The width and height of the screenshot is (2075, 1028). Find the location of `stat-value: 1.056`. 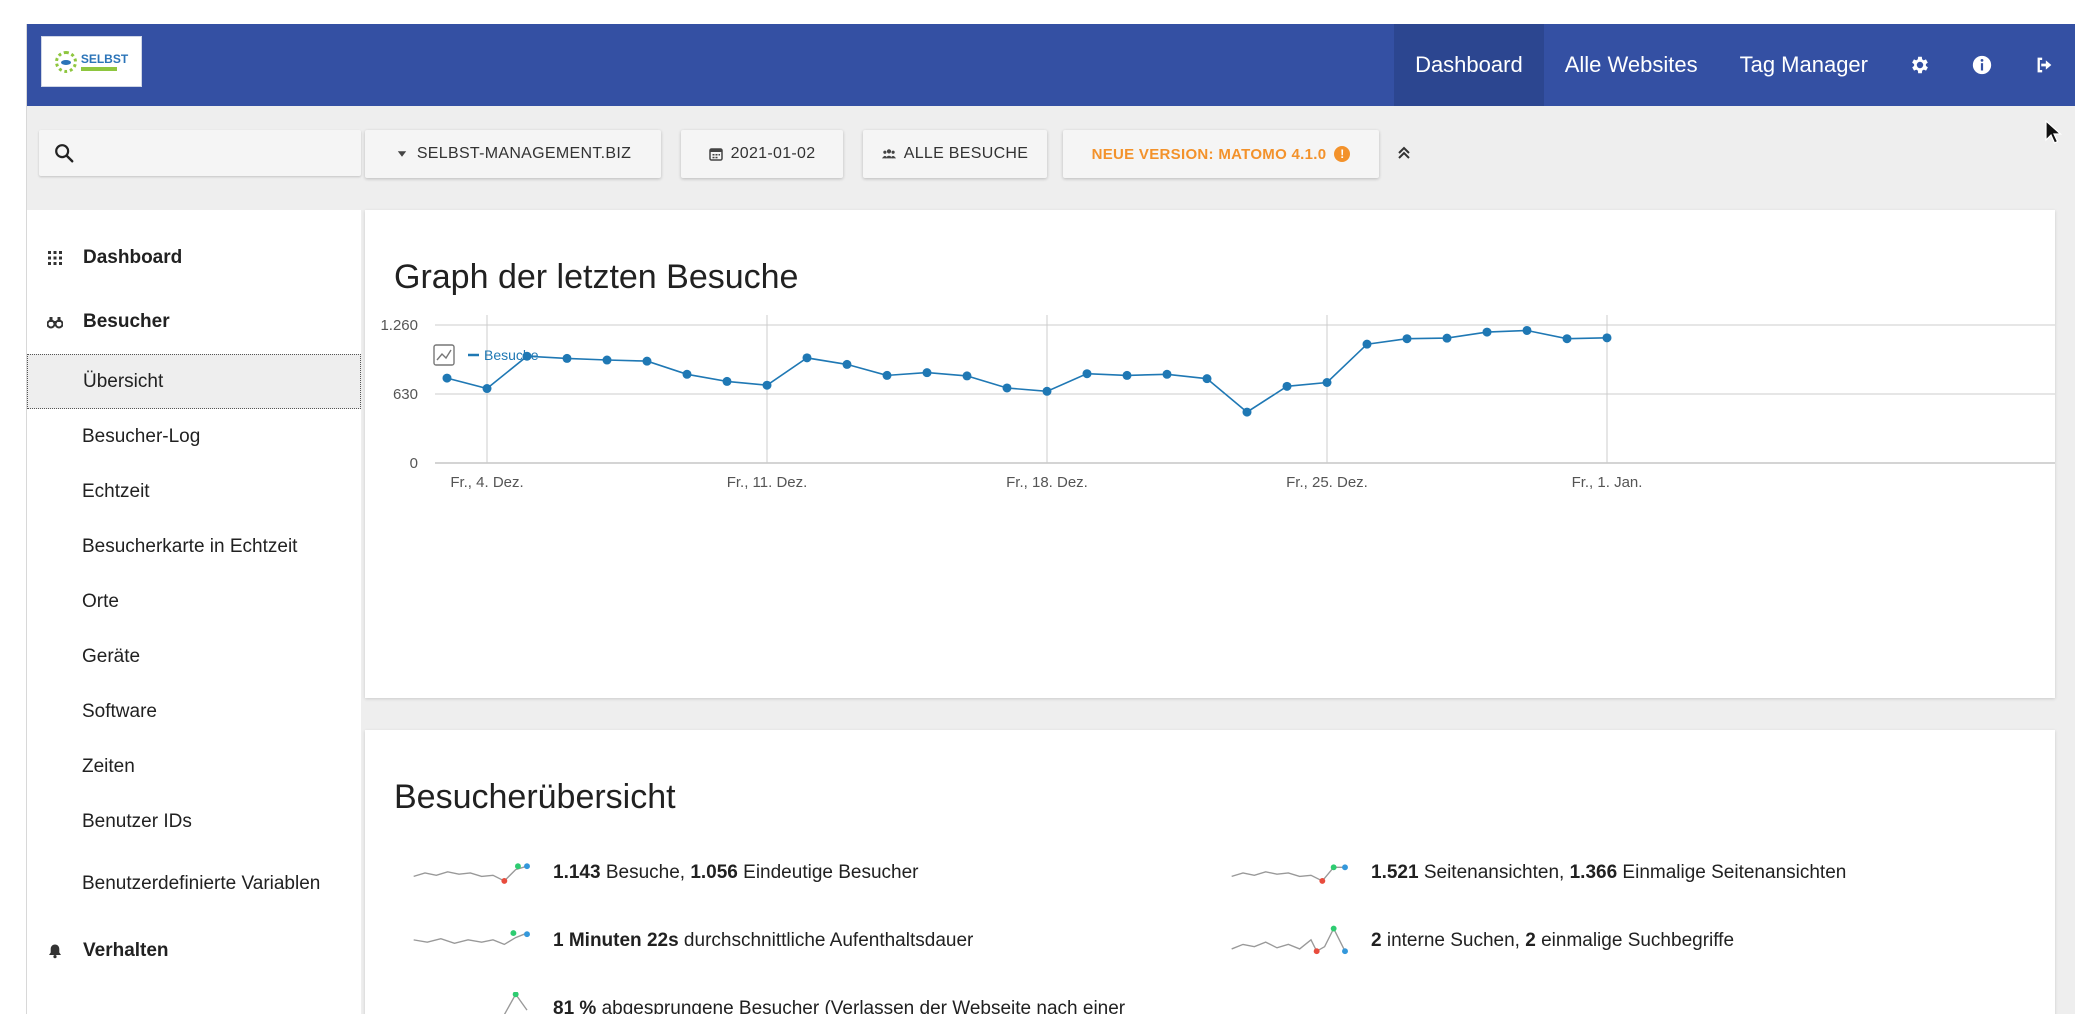

stat-value: 1.056 is located at coordinates (714, 872).